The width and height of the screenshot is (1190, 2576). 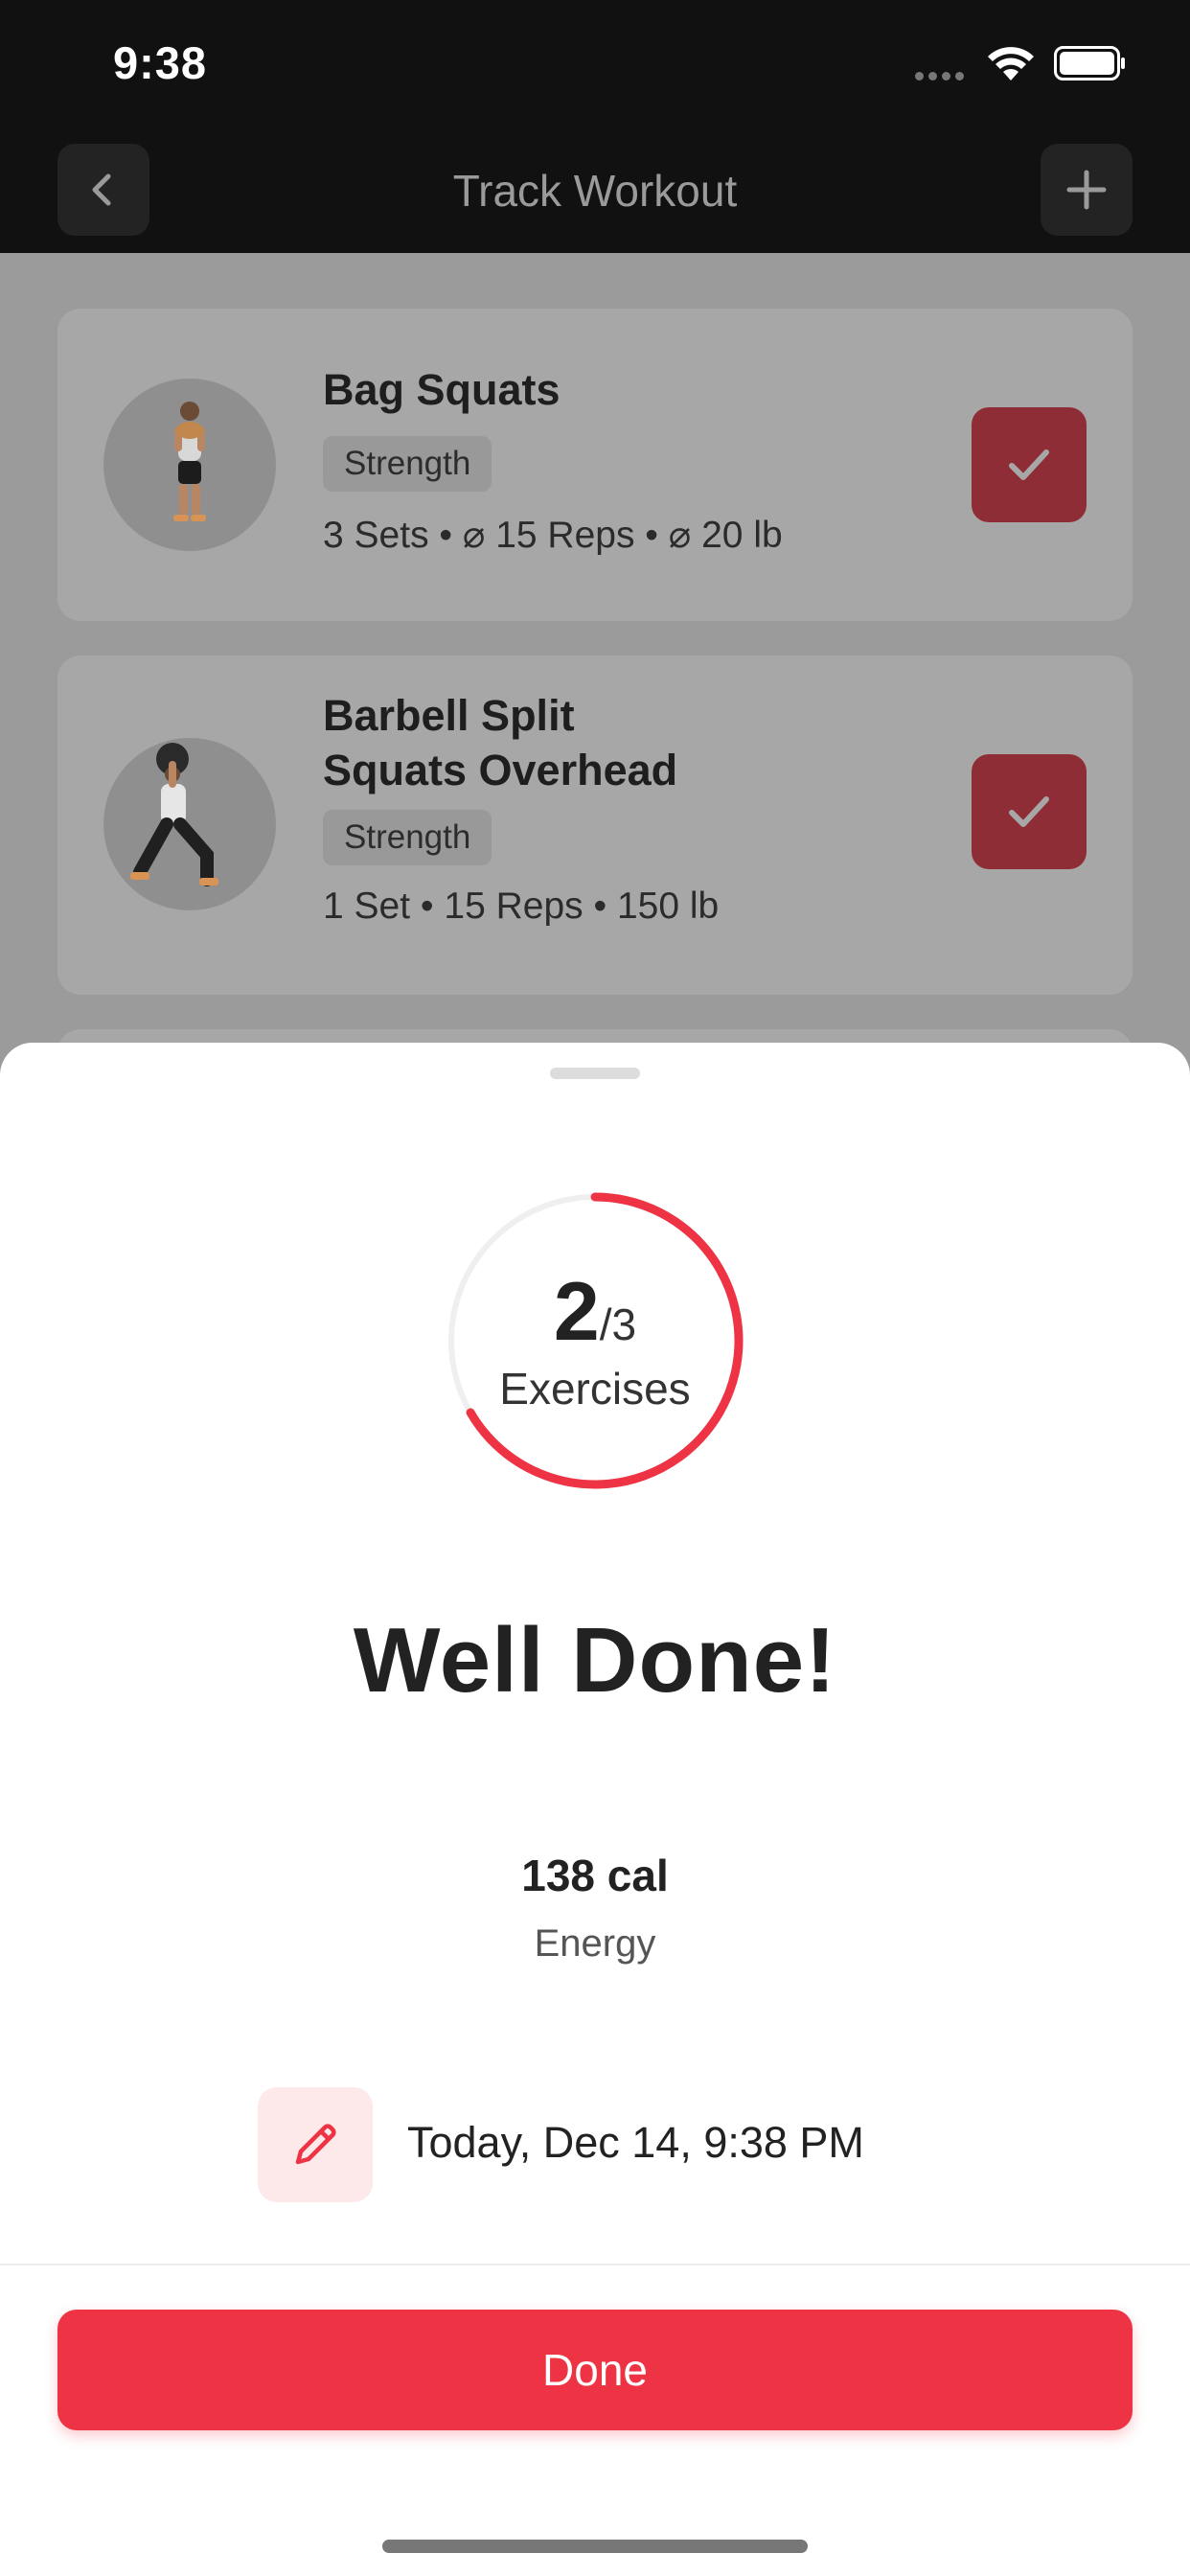 I want to click on completion-headline: Well Done!, so click(x=595, y=1660).